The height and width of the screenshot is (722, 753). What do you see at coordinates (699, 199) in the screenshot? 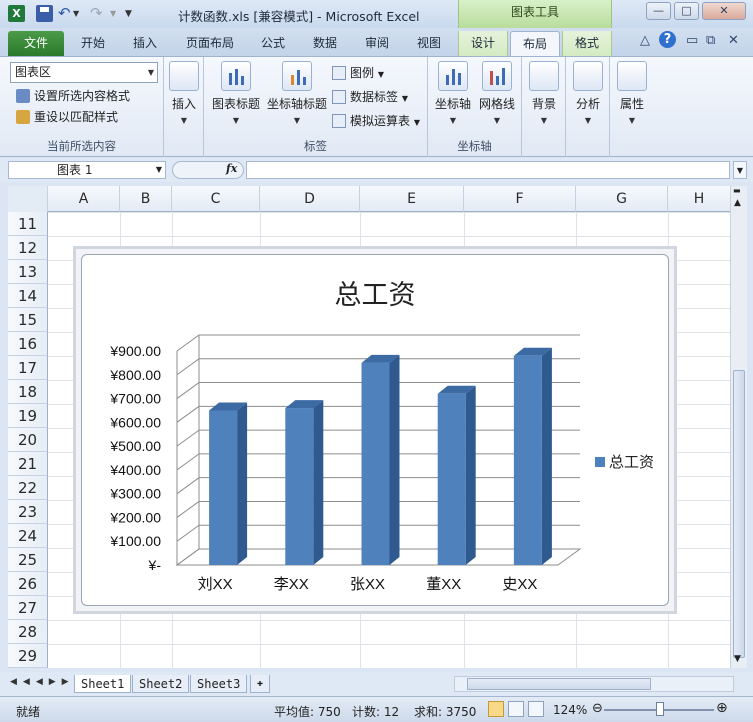
I see `column-header: H` at bounding box center [699, 199].